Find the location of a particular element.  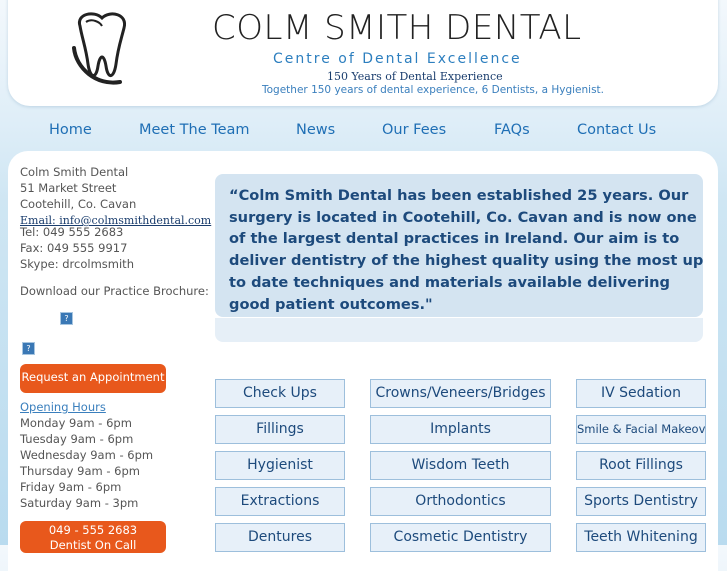

on-call-label: Dentist On Call is located at coordinates (93, 545).